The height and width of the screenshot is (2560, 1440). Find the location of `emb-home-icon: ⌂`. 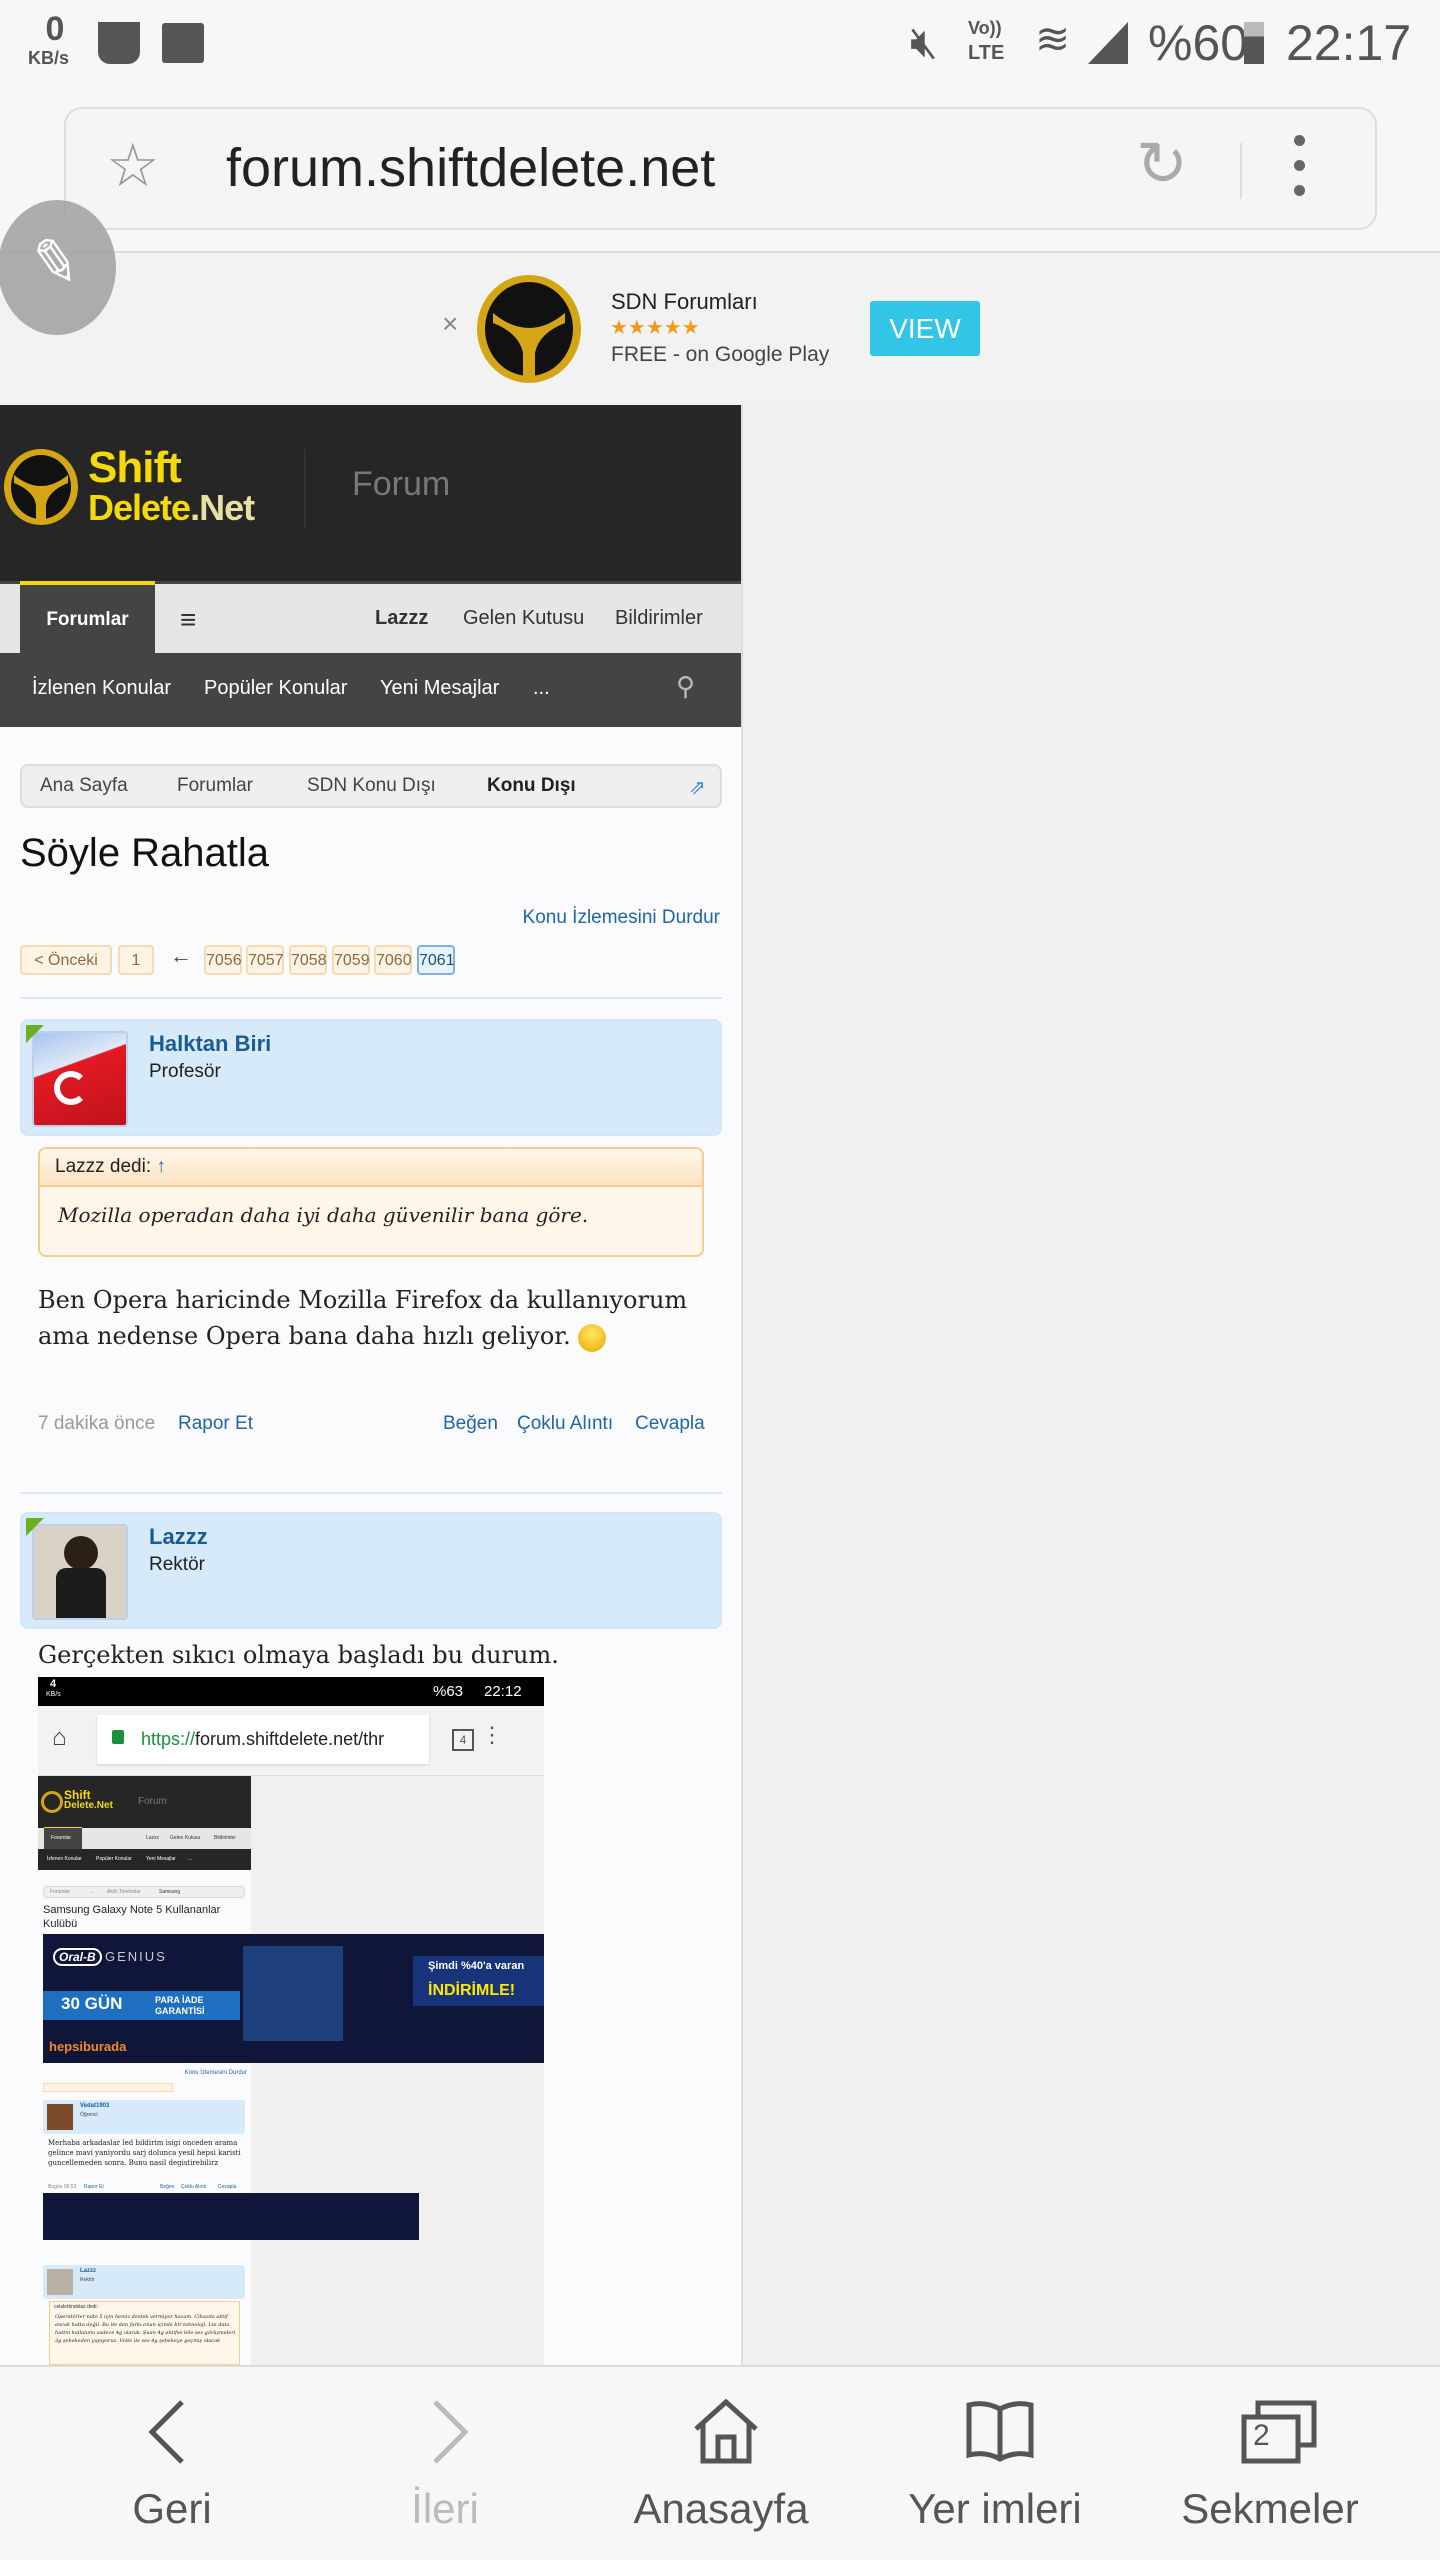

emb-home-icon: ⌂ is located at coordinates (59, 1737).